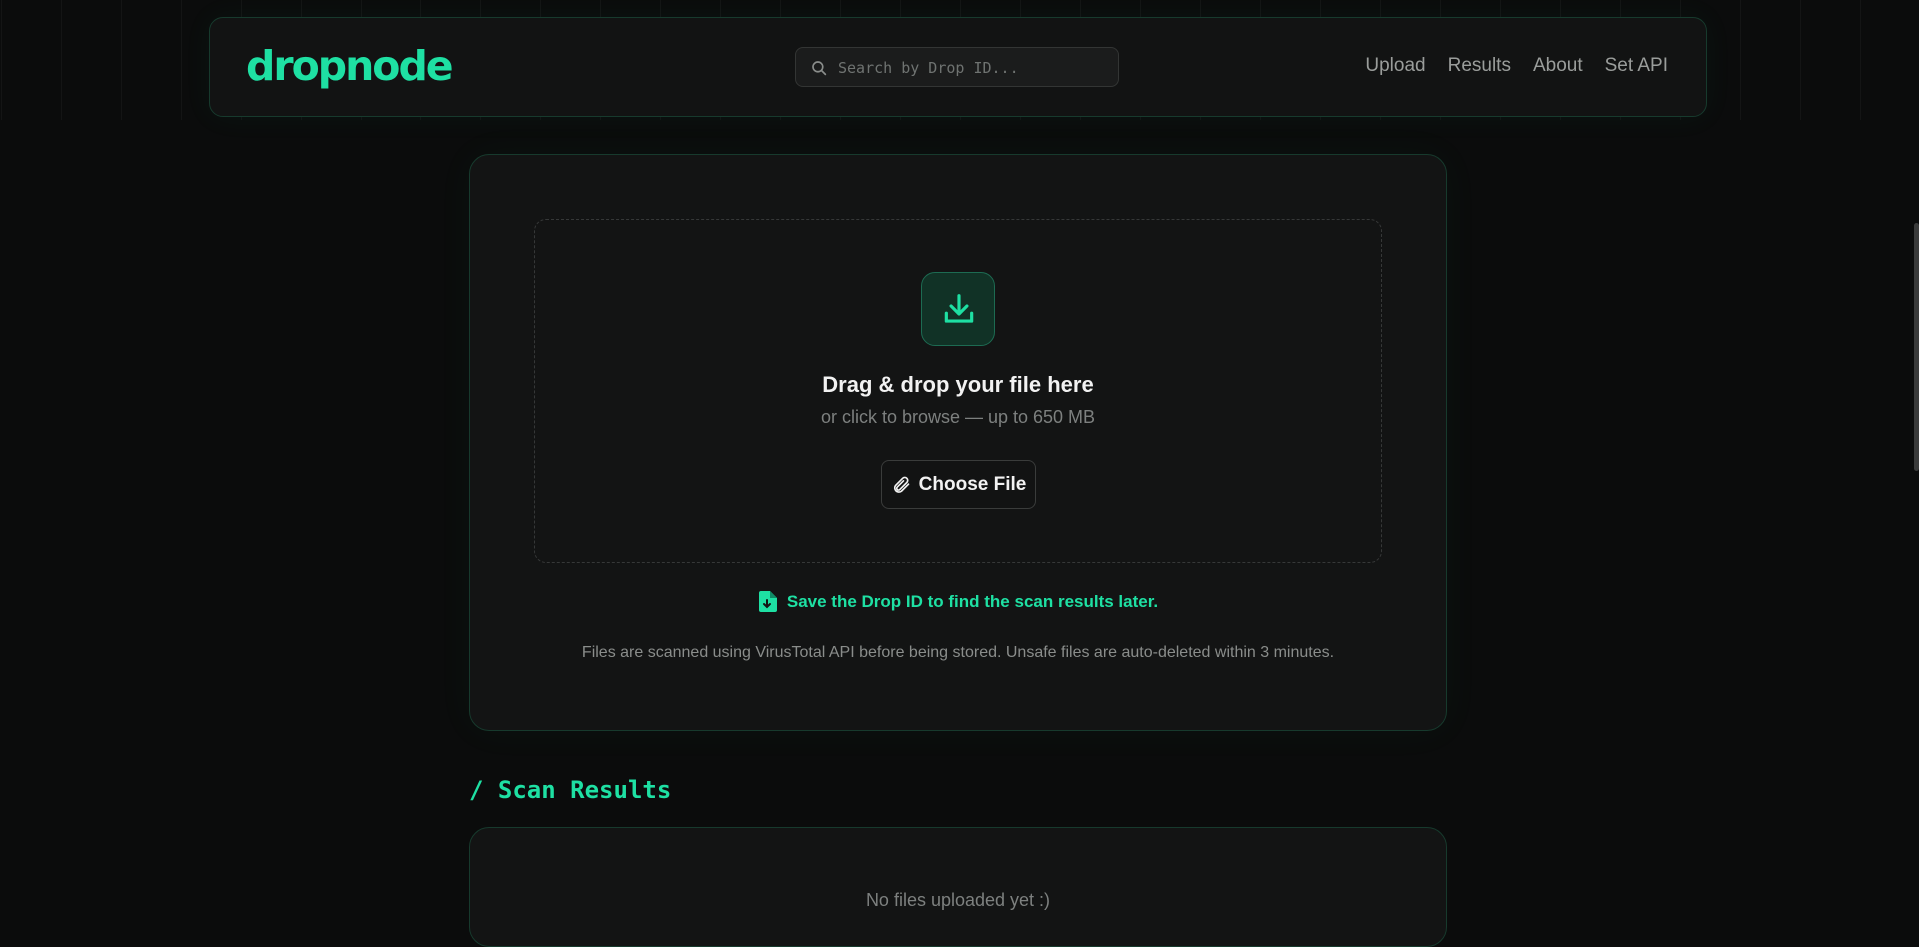 The image size is (1919, 947). I want to click on file-icon, so click(767, 601).